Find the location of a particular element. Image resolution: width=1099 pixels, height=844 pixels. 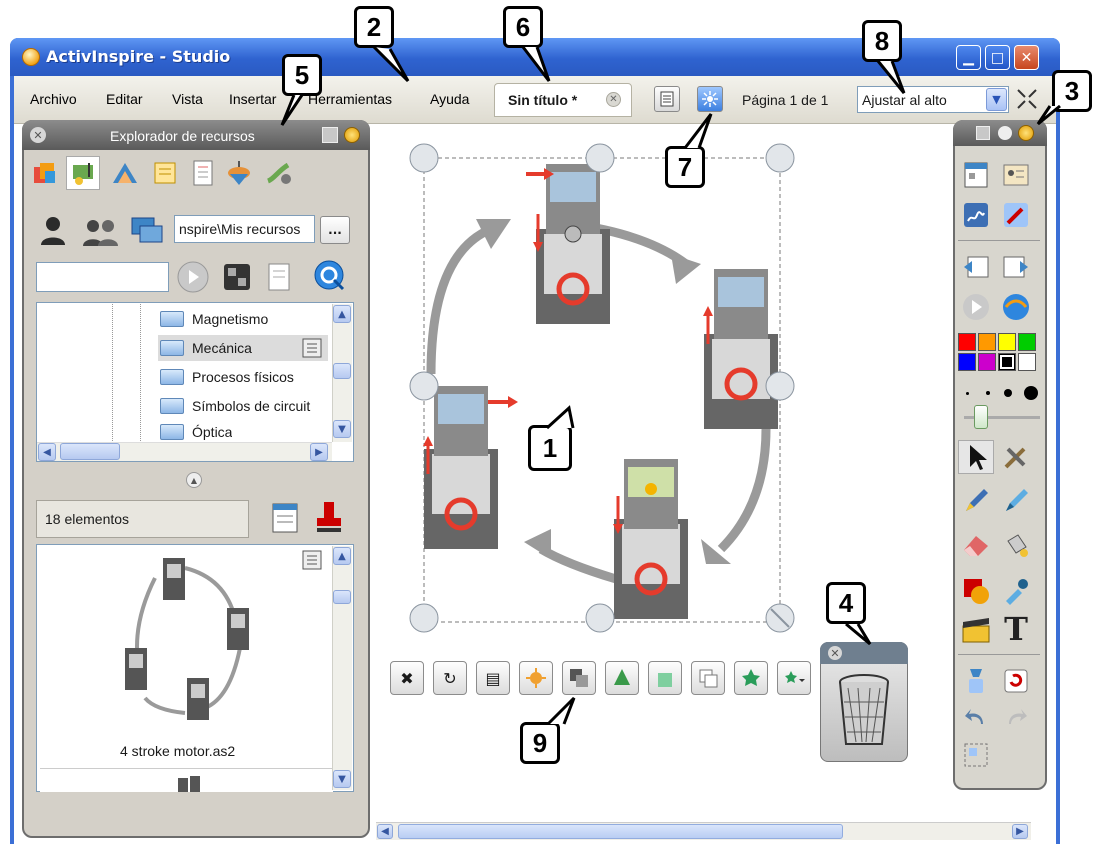

redo-icon is located at coordinates (1016, 717).